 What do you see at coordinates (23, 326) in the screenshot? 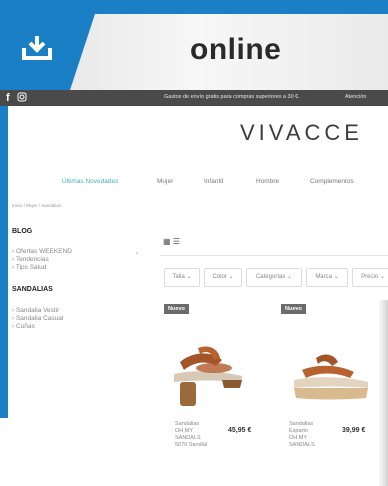
I see `sidebar-item-cunas: › Cuñas` at bounding box center [23, 326].